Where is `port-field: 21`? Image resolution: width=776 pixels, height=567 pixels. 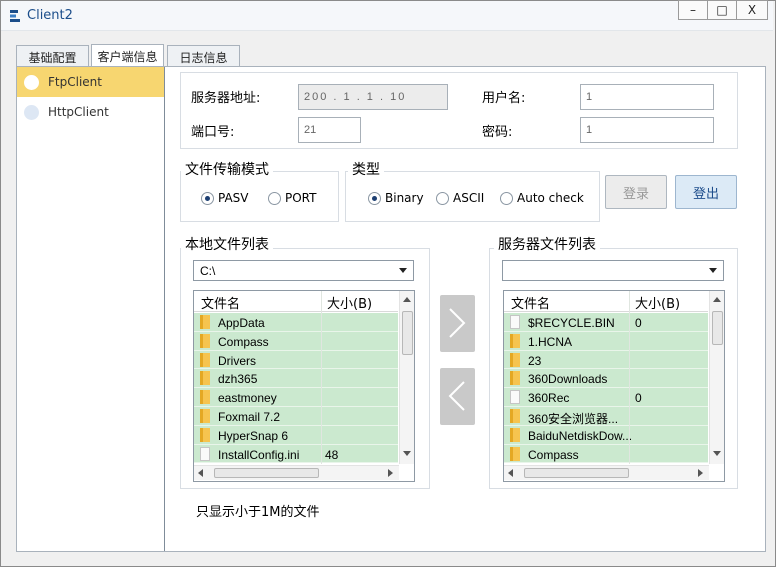
port-field: 21 is located at coordinates (329, 130).